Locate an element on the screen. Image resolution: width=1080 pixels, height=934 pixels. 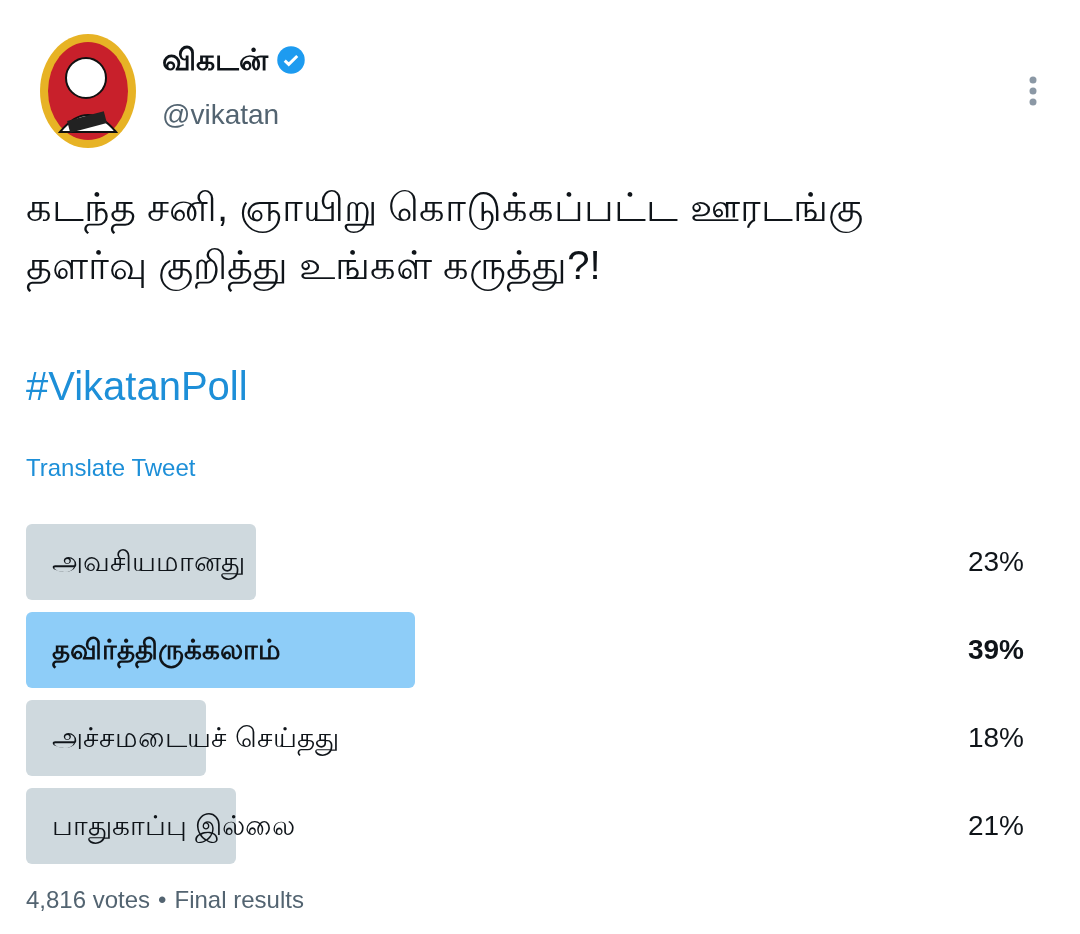
poll-option-label: பாதுகாப்பு இல்லை is located at coordinates (160, 826).